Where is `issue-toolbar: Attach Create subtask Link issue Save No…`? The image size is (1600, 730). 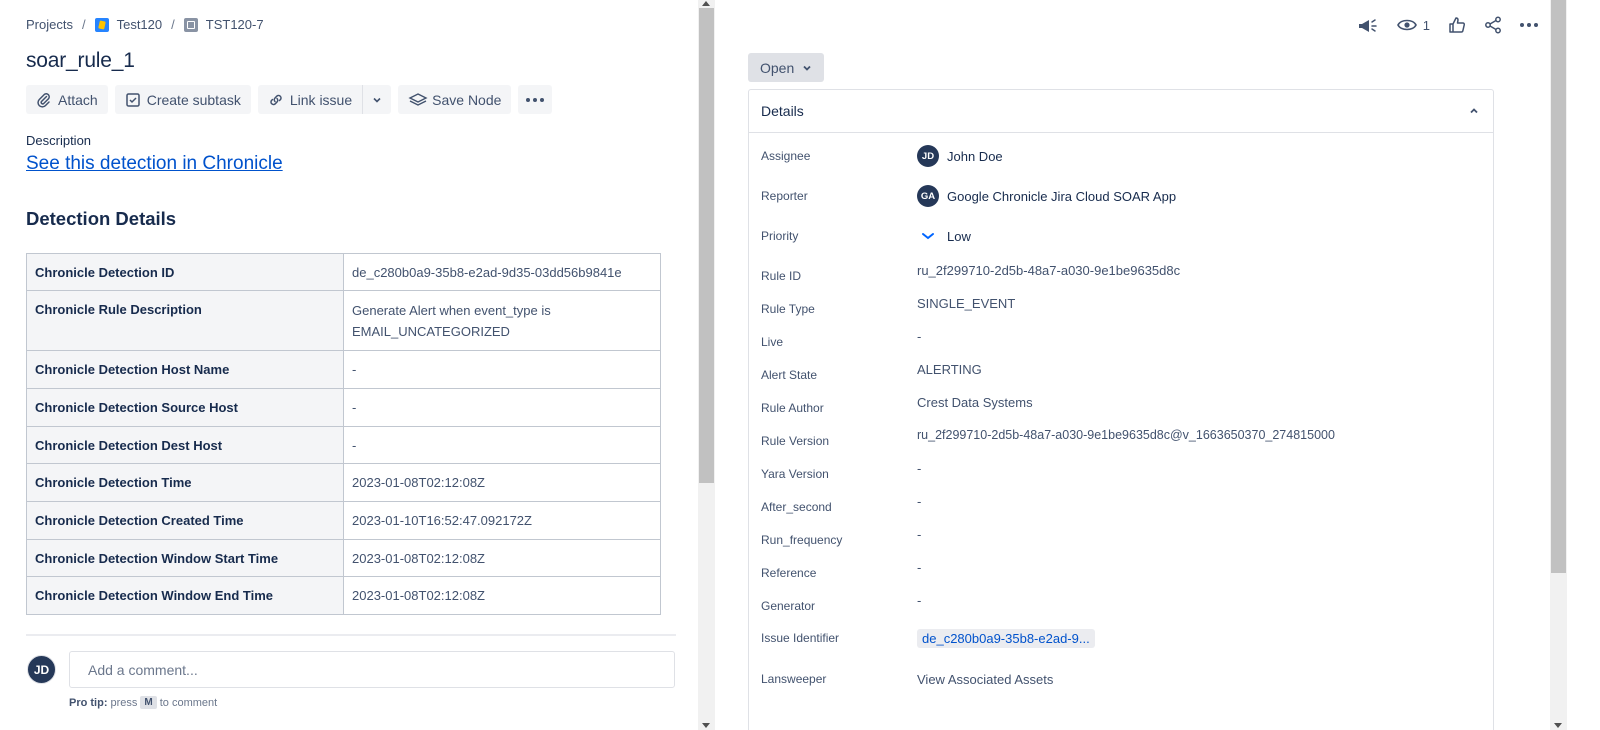
issue-toolbar: Attach Create subtask Link issue Save No… is located at coordinates (289, 99).